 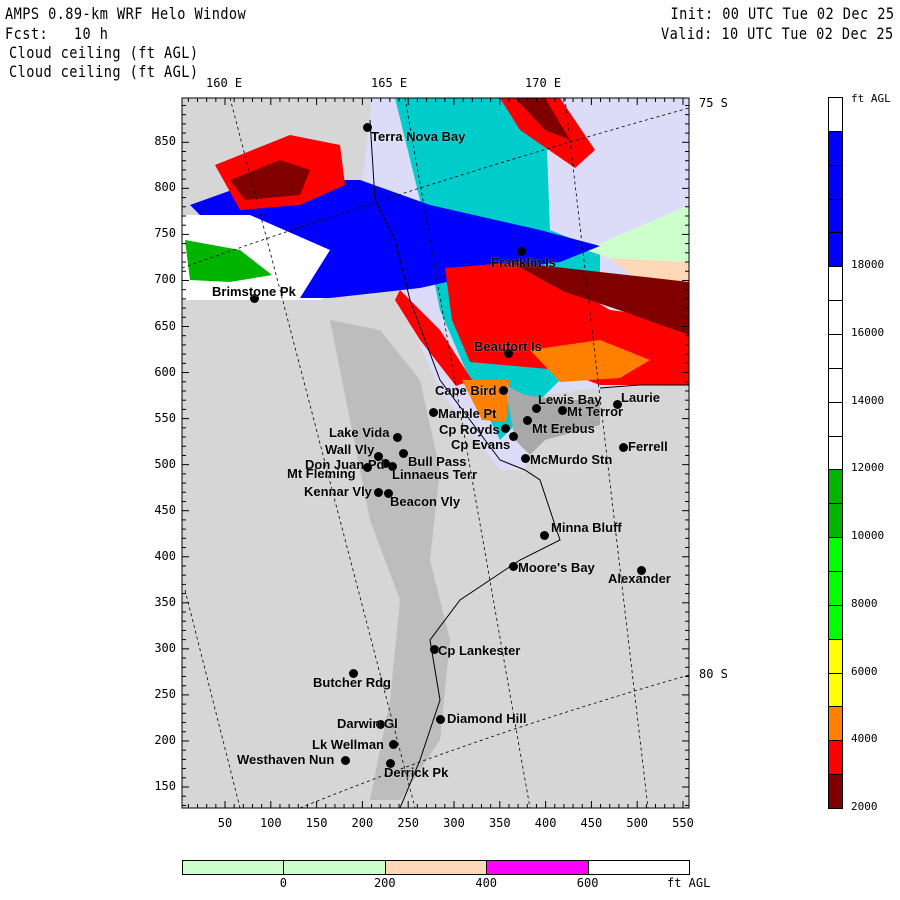 What do you see at coordinates (165, 187) in the screenshot?
I see `y-tick-label: 800` at bounding box center [165, 187].